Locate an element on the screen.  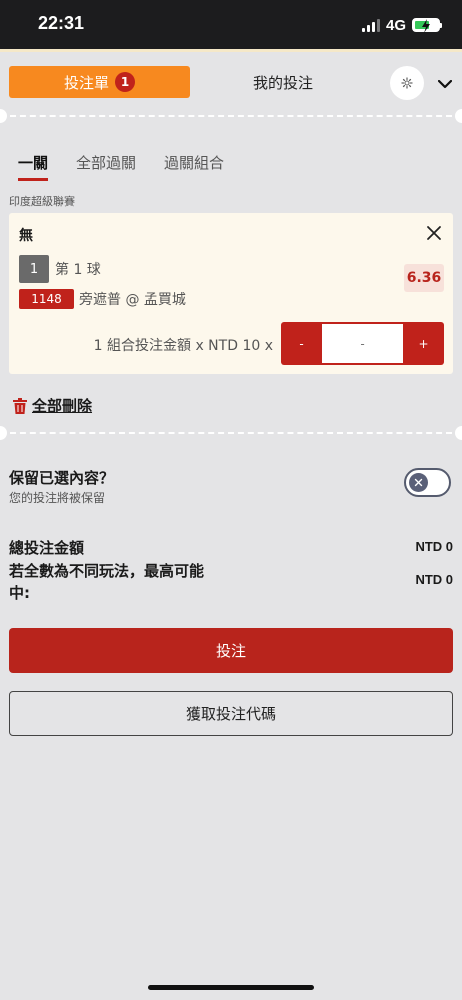
remove-bet-button is located at coordinates (434, 233).